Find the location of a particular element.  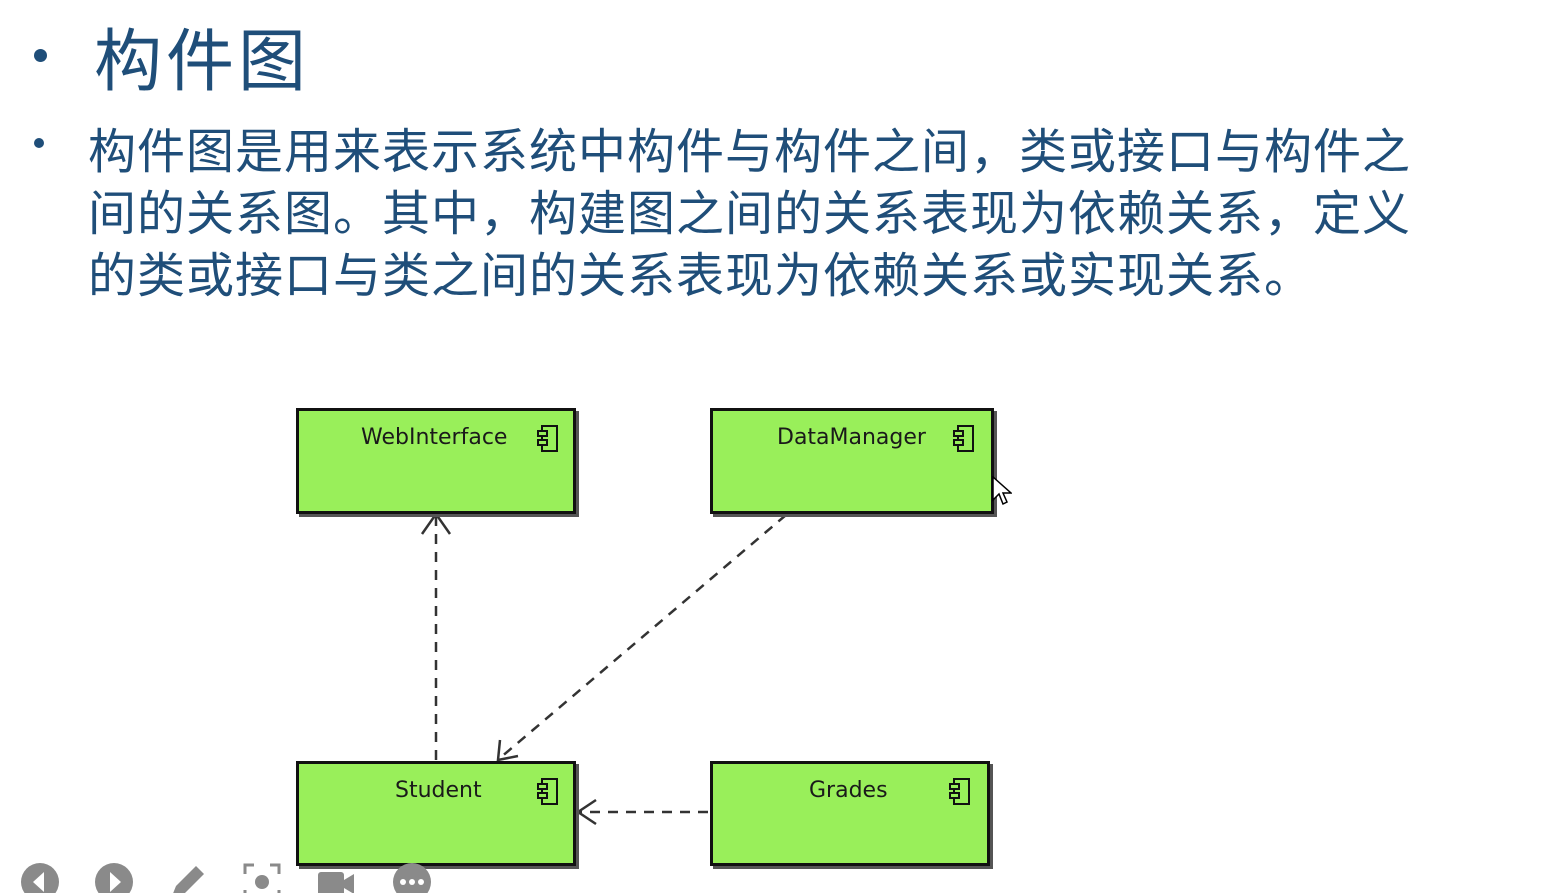

component-grades: Grades is located at coordinates (850, 813).